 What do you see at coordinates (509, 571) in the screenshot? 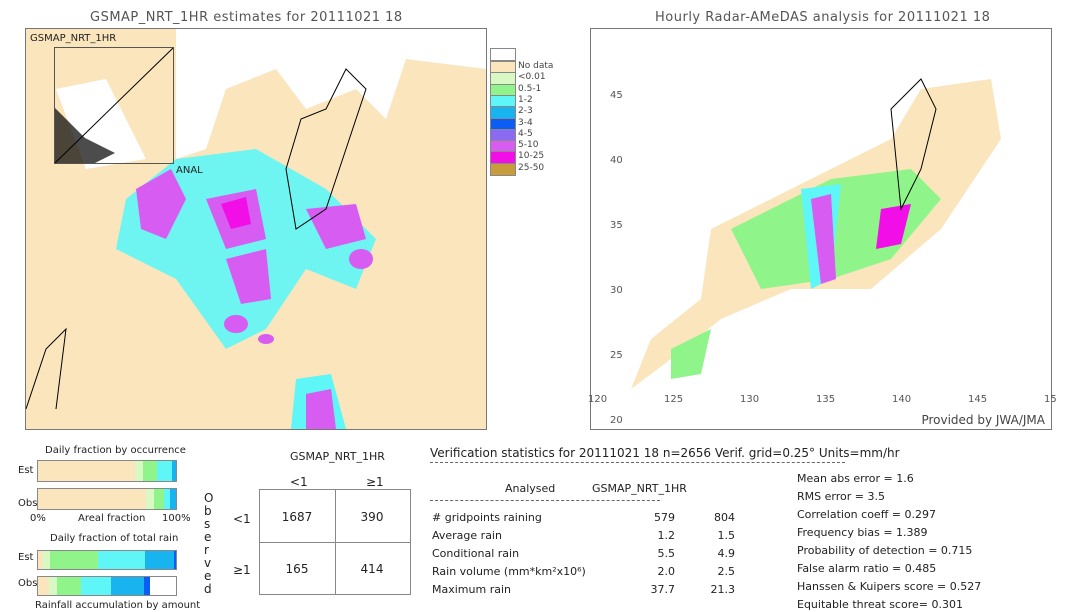
I see `stat-label: Rain volume (mm*km²x10⁶)` at bounding box center [509, 571].